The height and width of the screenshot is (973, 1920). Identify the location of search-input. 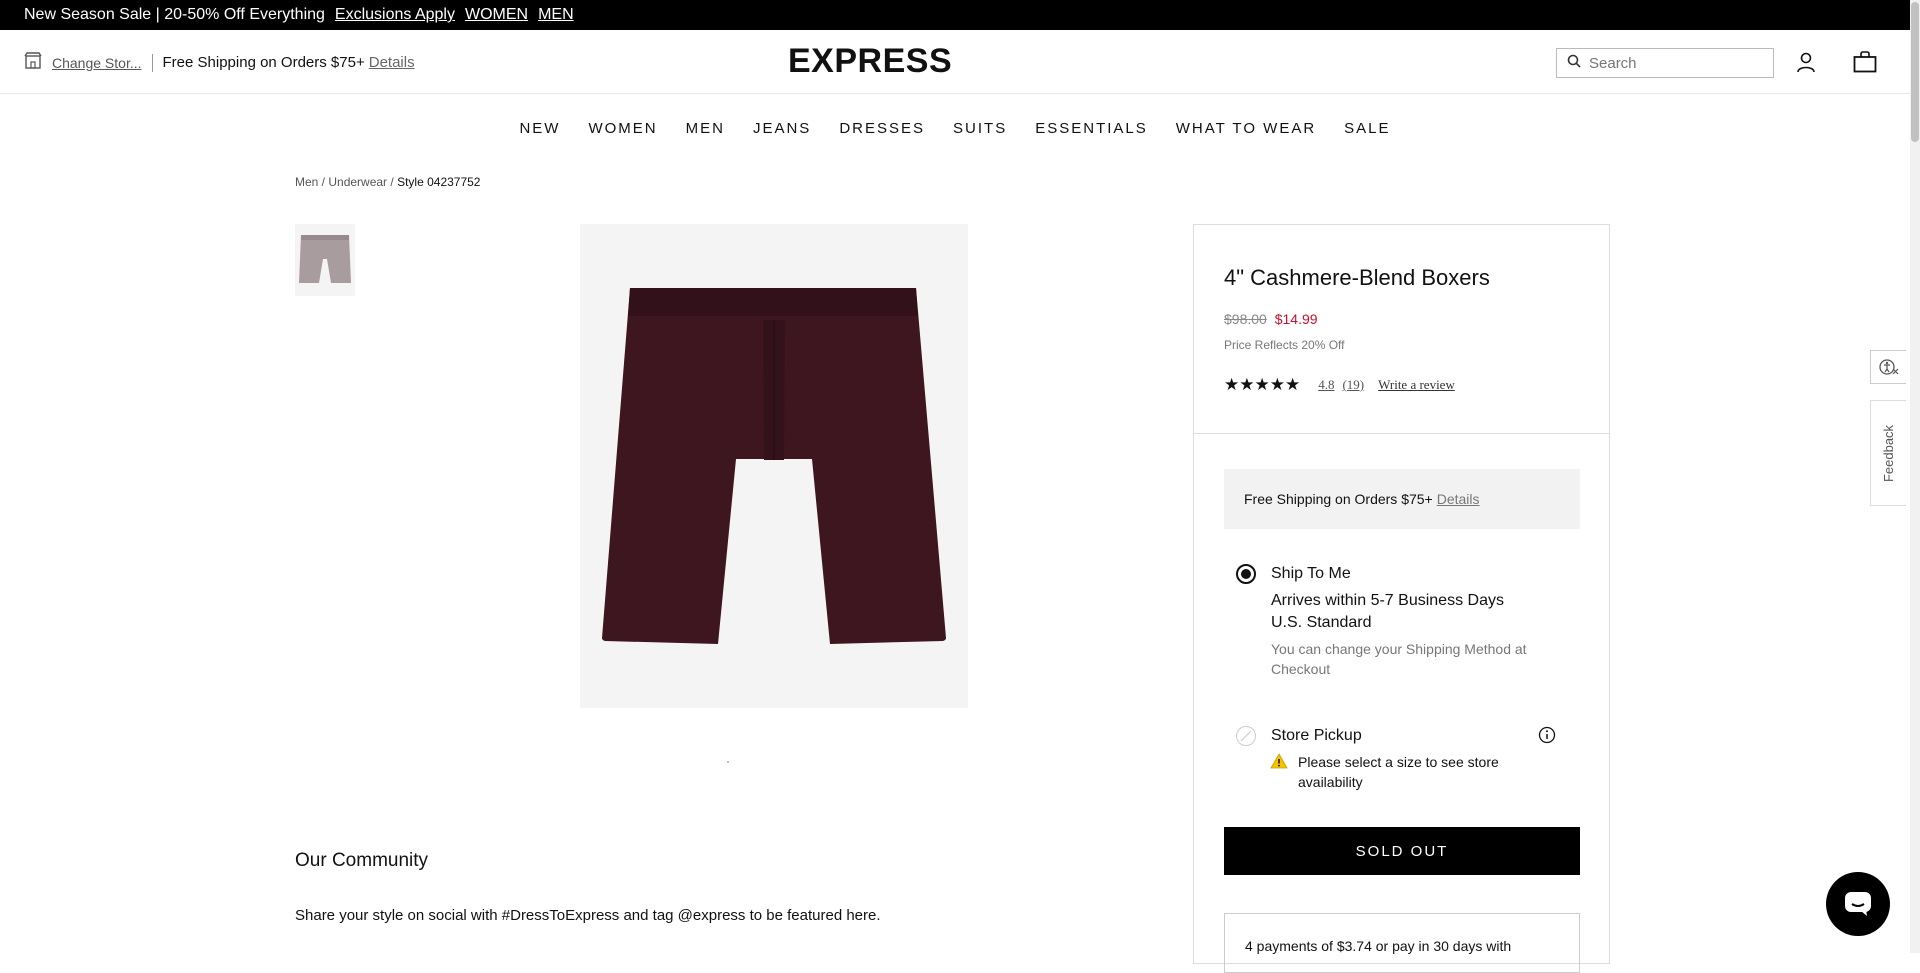
(1674, 63).